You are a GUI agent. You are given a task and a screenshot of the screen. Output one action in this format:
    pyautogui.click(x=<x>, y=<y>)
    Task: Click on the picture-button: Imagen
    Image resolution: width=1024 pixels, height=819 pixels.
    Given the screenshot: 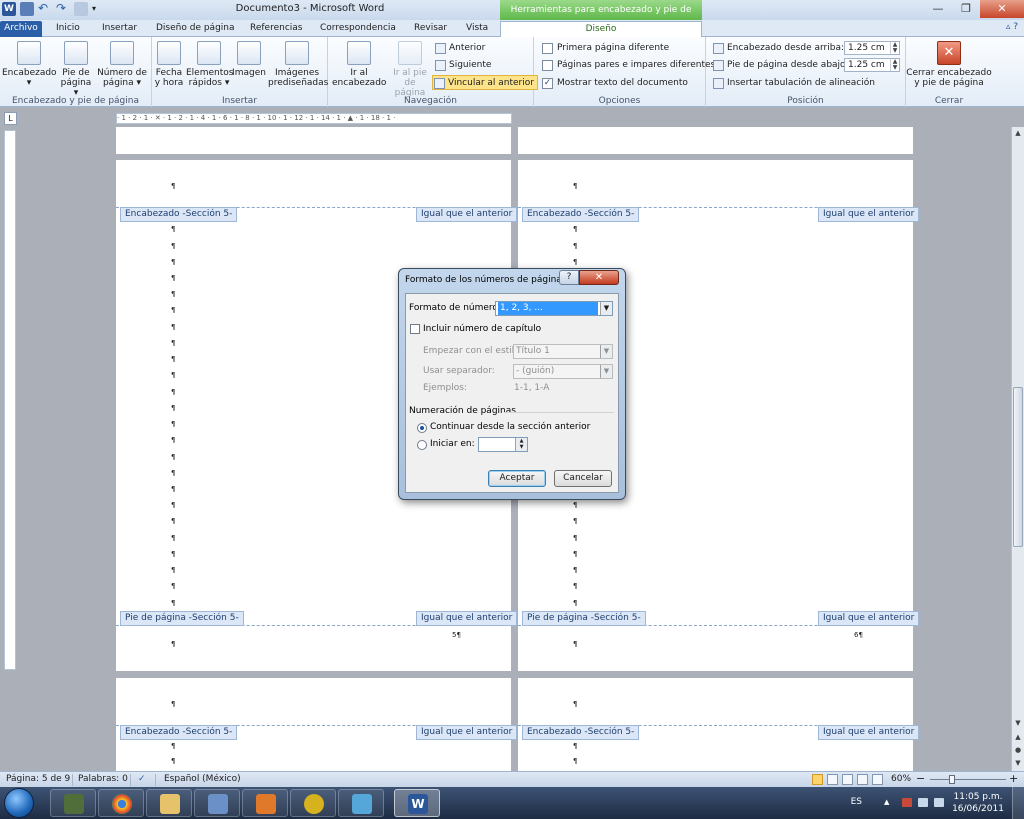 What is the action you would take?
    pyautogui.click(x=249, y=59)
    